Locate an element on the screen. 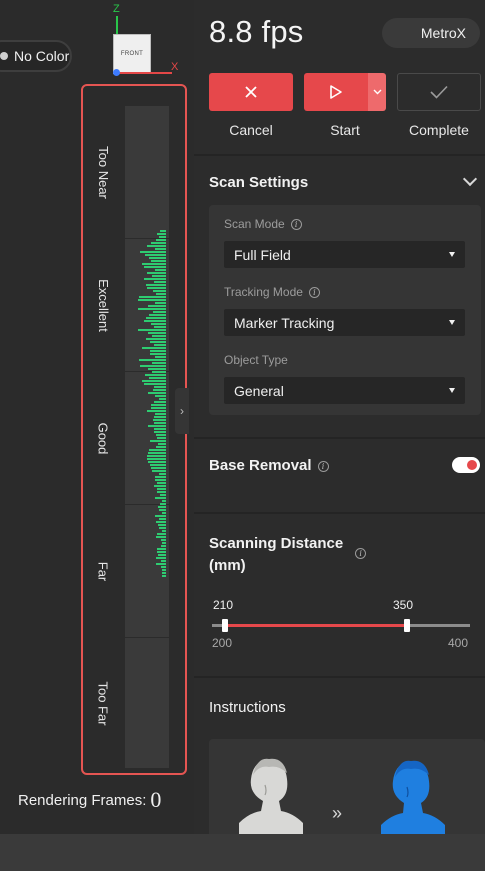 This screenshot has width=485, height=871. panel-collapse-handle: › is located at coordinates (182, 411).